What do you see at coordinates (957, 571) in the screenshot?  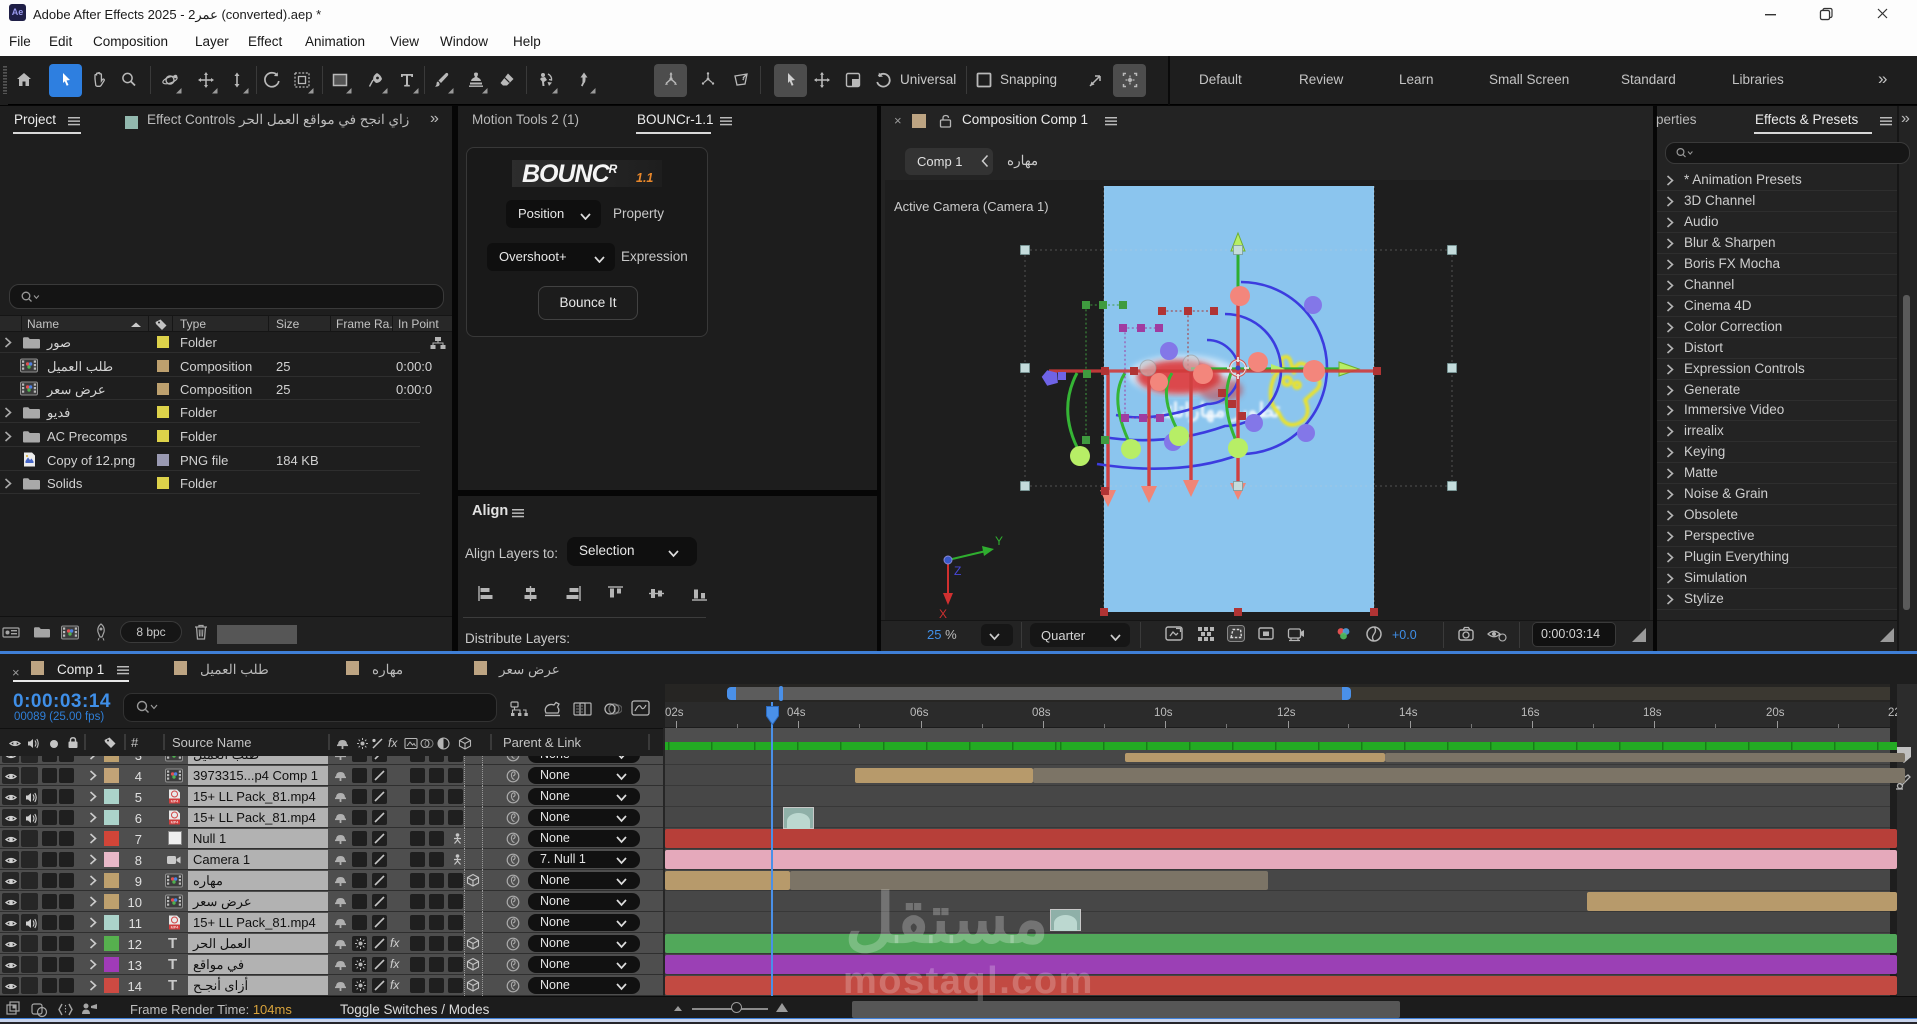 I see `svg-text: Z` at bounding box center [957, 571].